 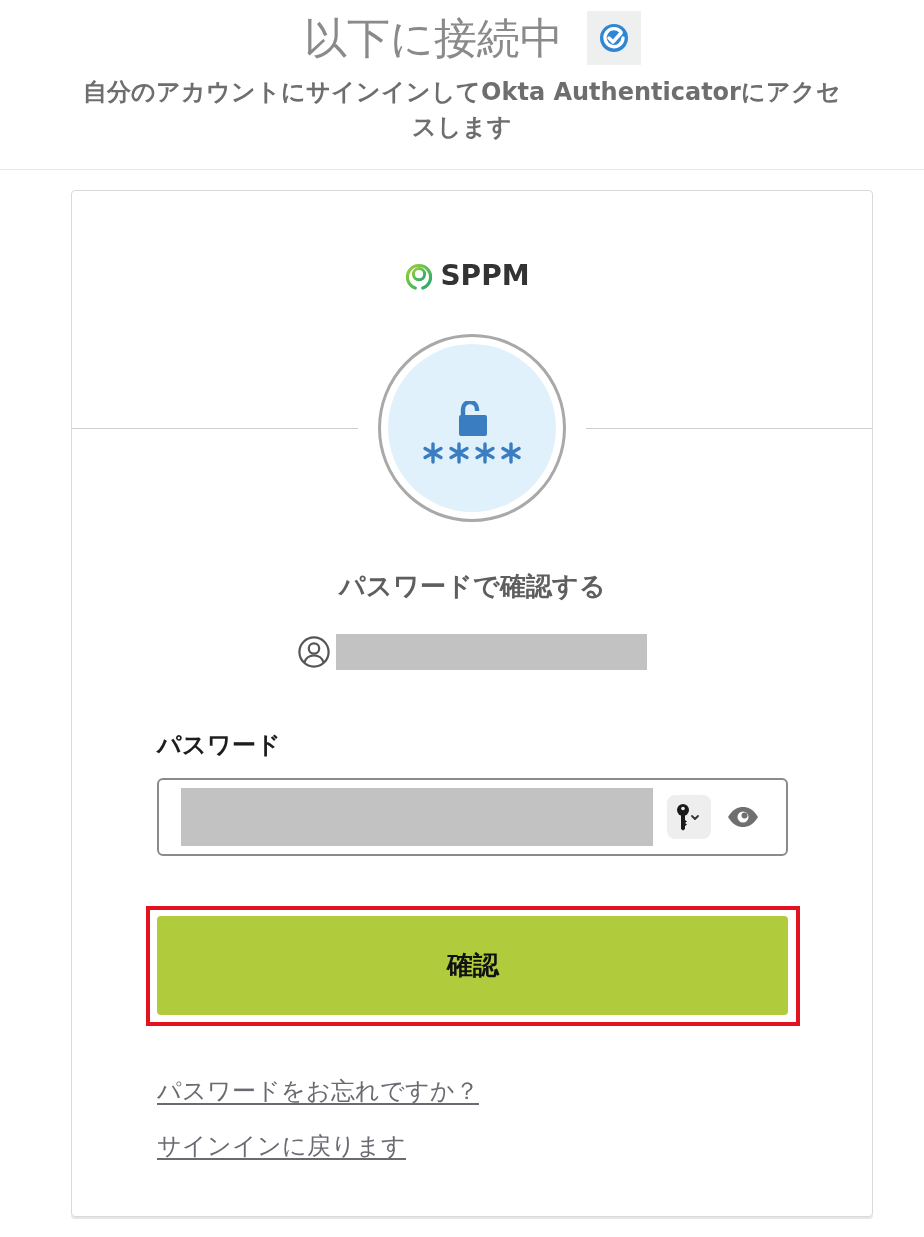 What do you see at coordinates (462, 110) in the screenshot?
I see `page-subtitle: 自分のアカウントにサインインしてOkta Authenticatorにアクセスします` at bounding box center [462, 110].